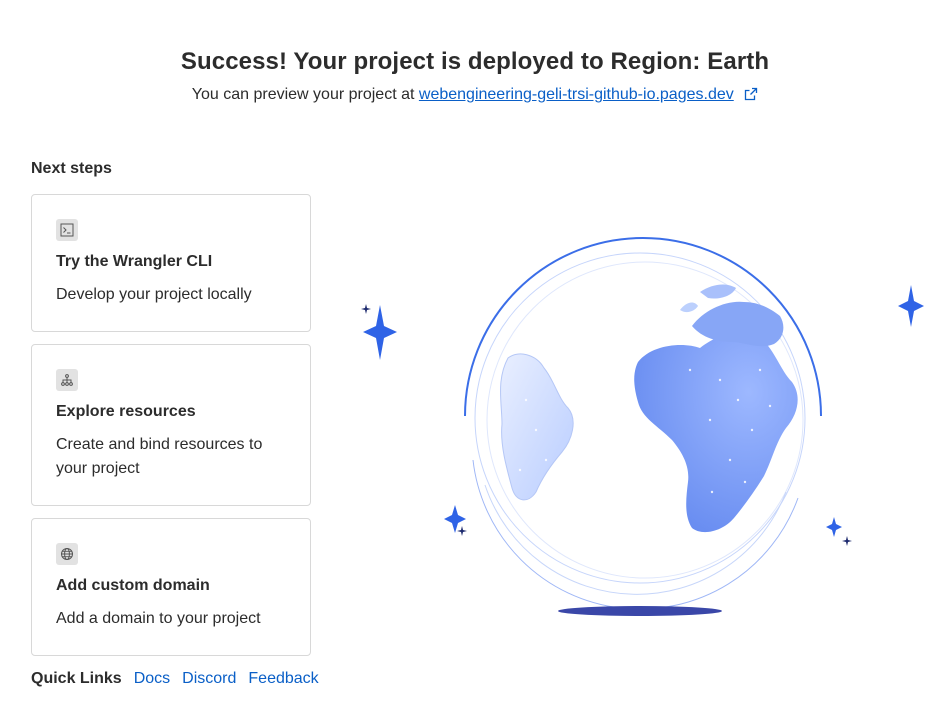 The image size is (950, 717). What do you see at coordinates (133, 585) in the screenshot?
I see `card-title: Add custom domain` at bounding box center [133, 585].